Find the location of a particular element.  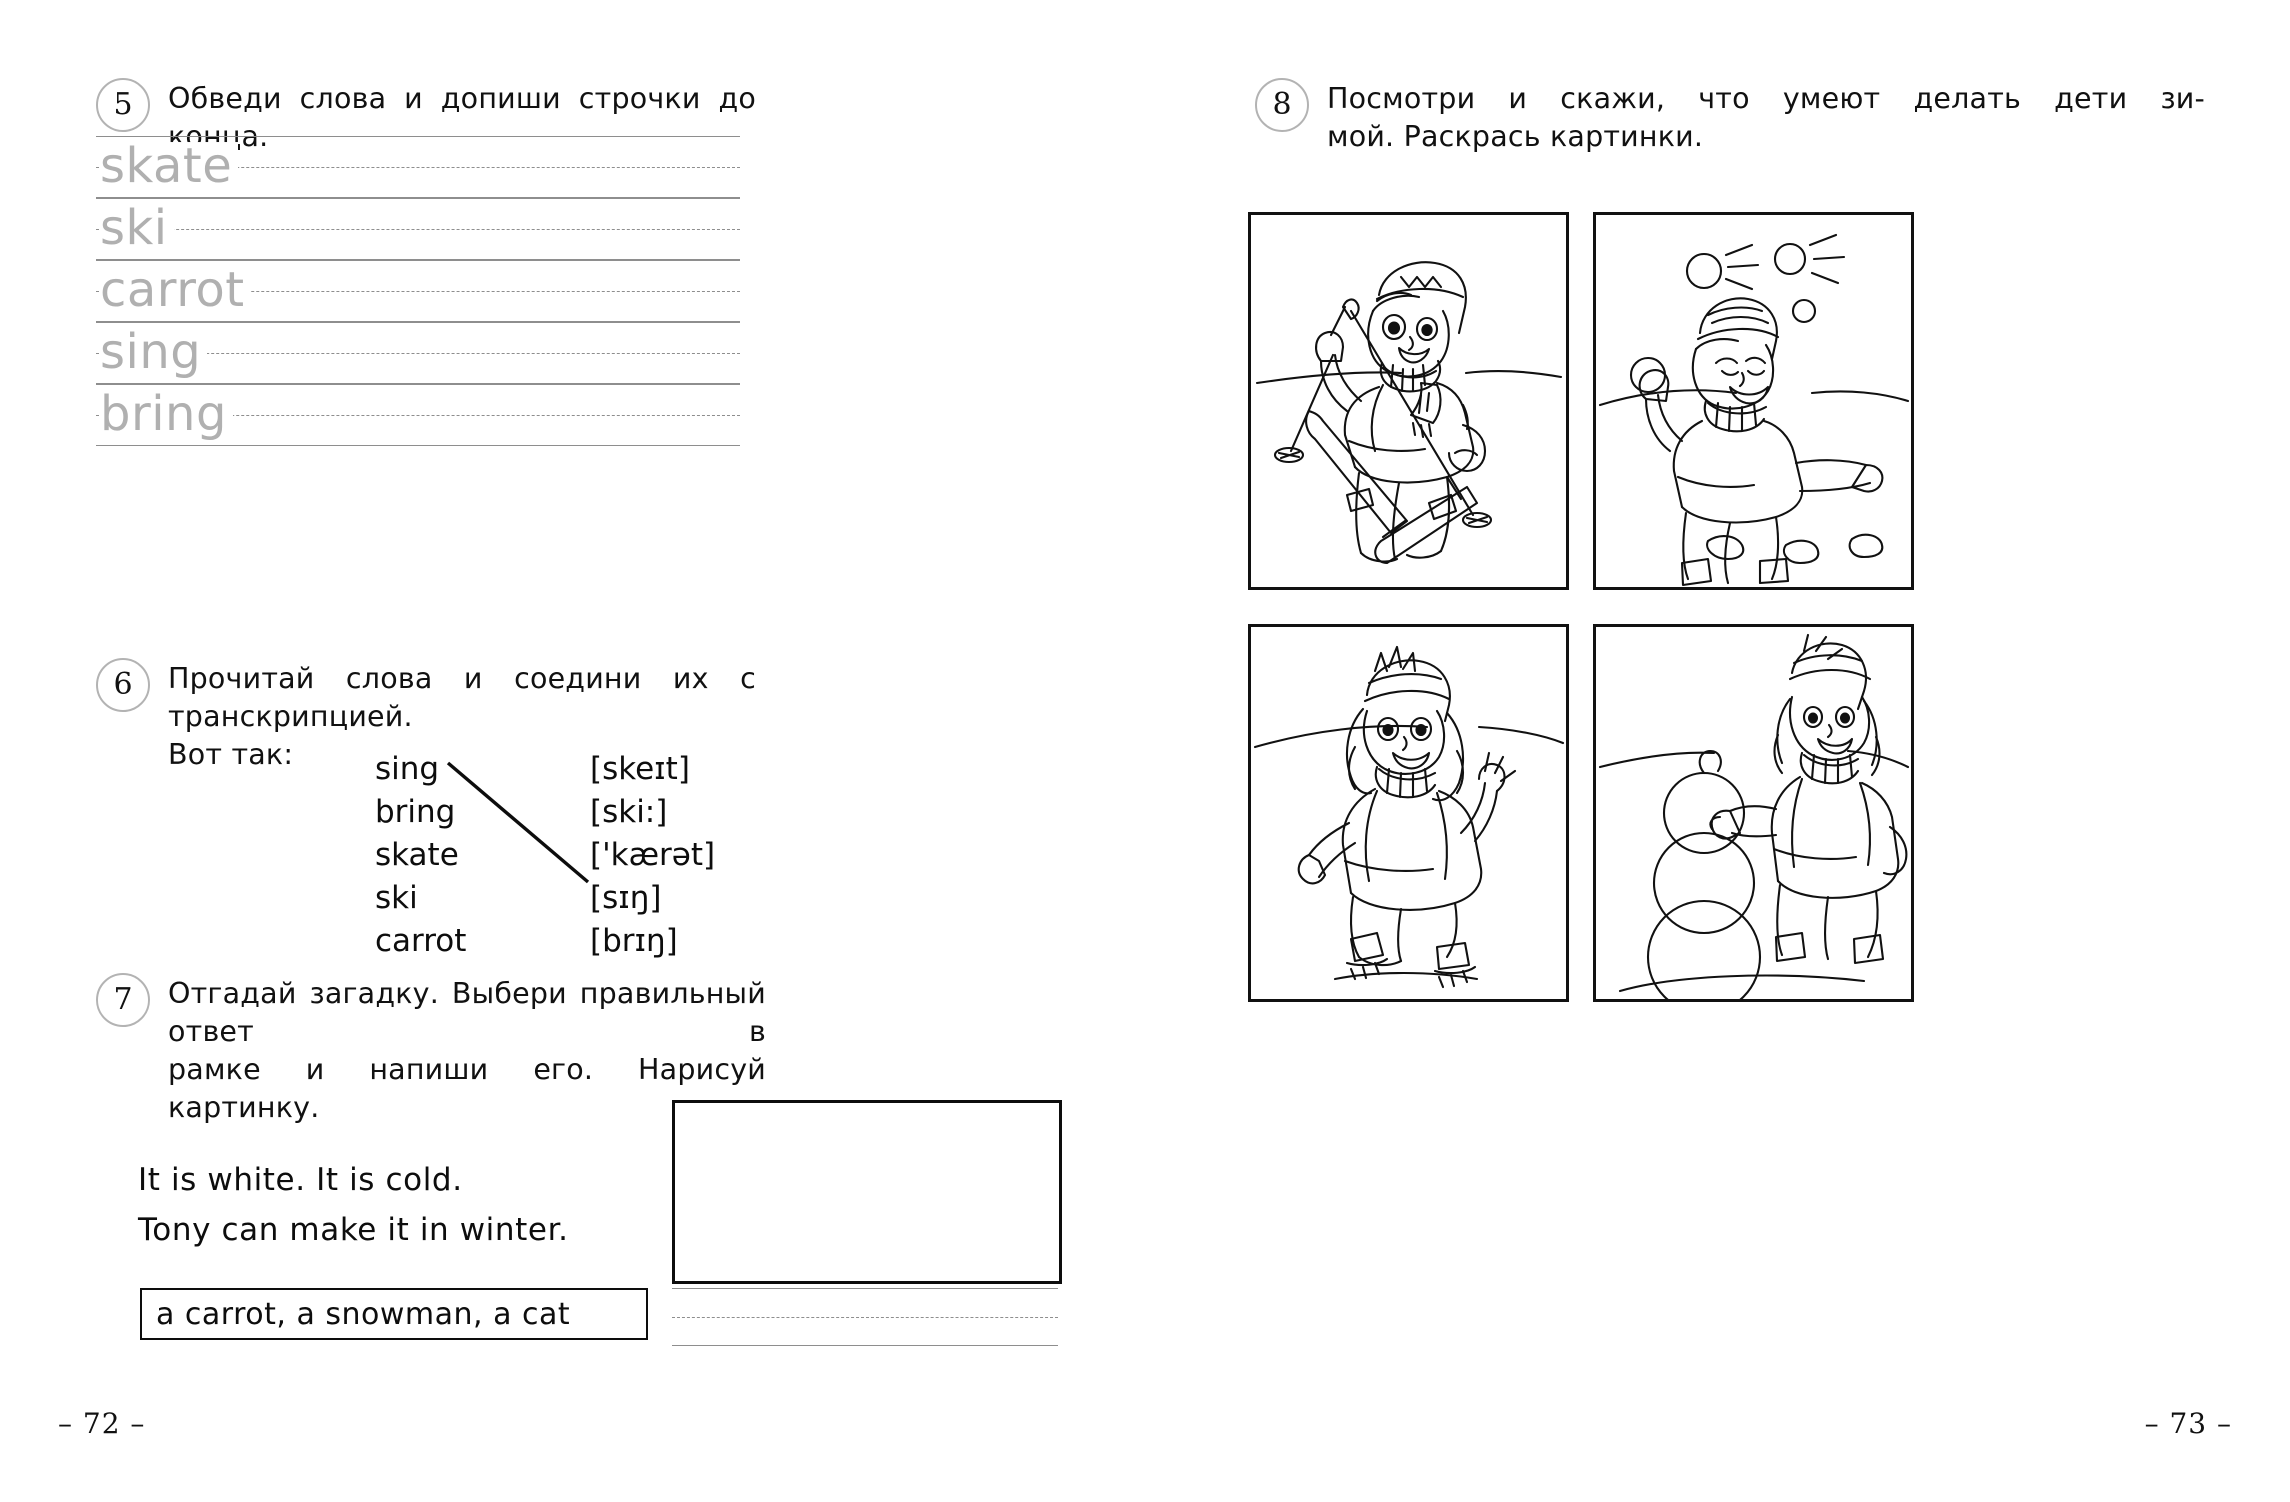

exercise-5-number: 5 is located at coordinates (123, 105).